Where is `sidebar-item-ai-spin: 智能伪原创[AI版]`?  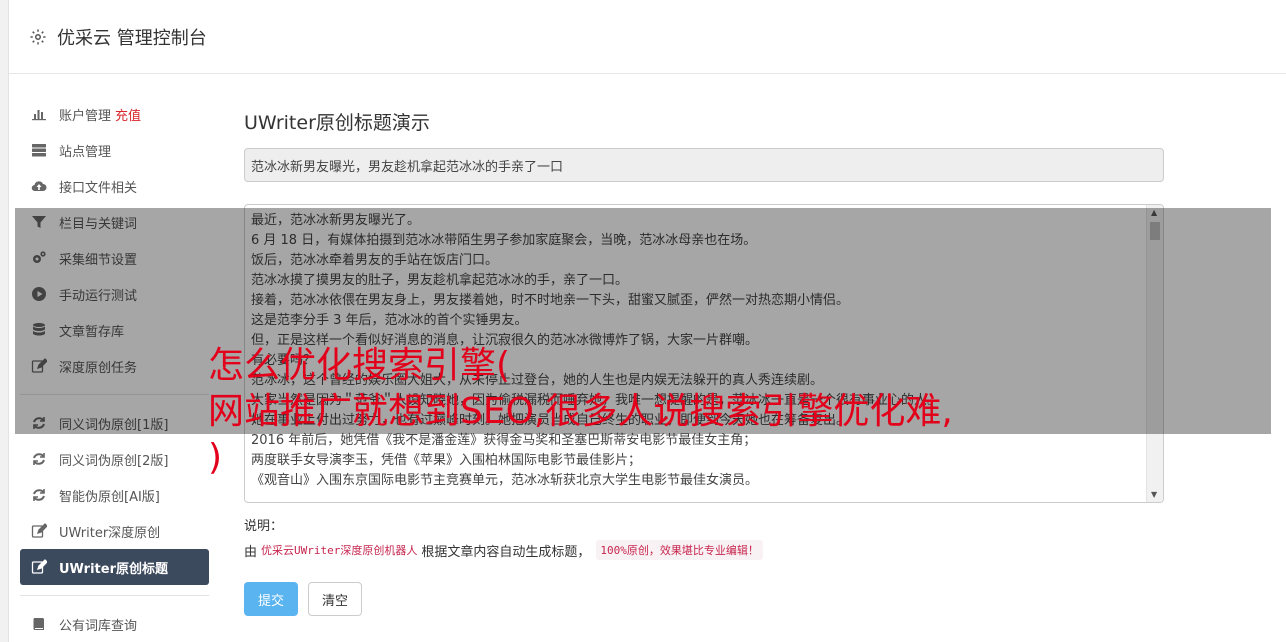
sidebar-item-ai-spin: 智能伪原创[AI版] is located at coordinates (114, 495).